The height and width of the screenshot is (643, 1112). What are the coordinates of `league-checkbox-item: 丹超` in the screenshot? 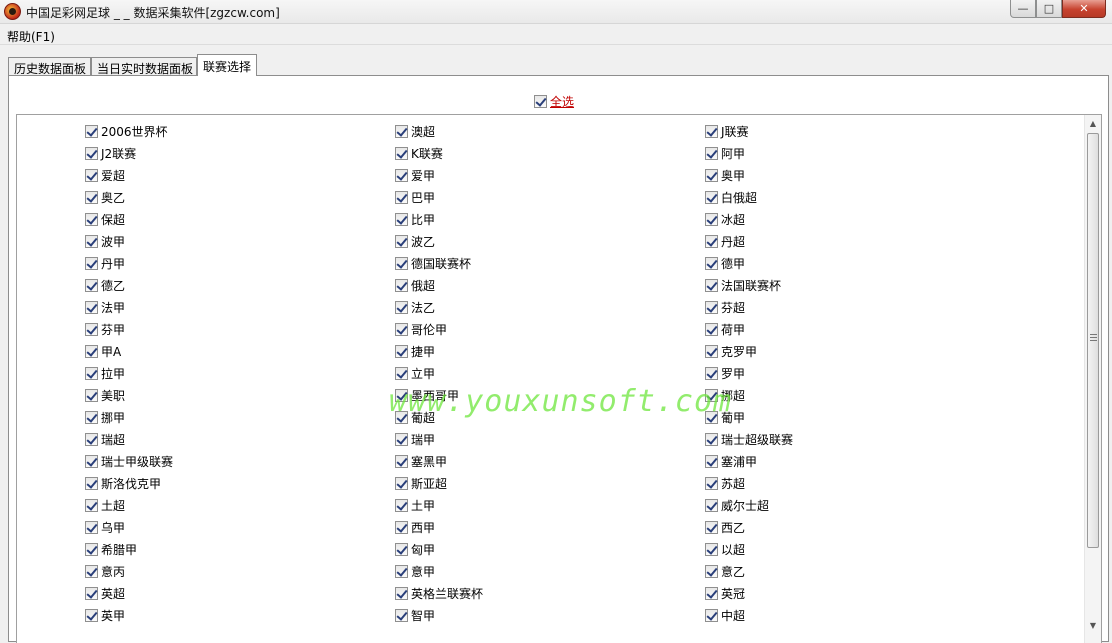 It's located at (725, 241).